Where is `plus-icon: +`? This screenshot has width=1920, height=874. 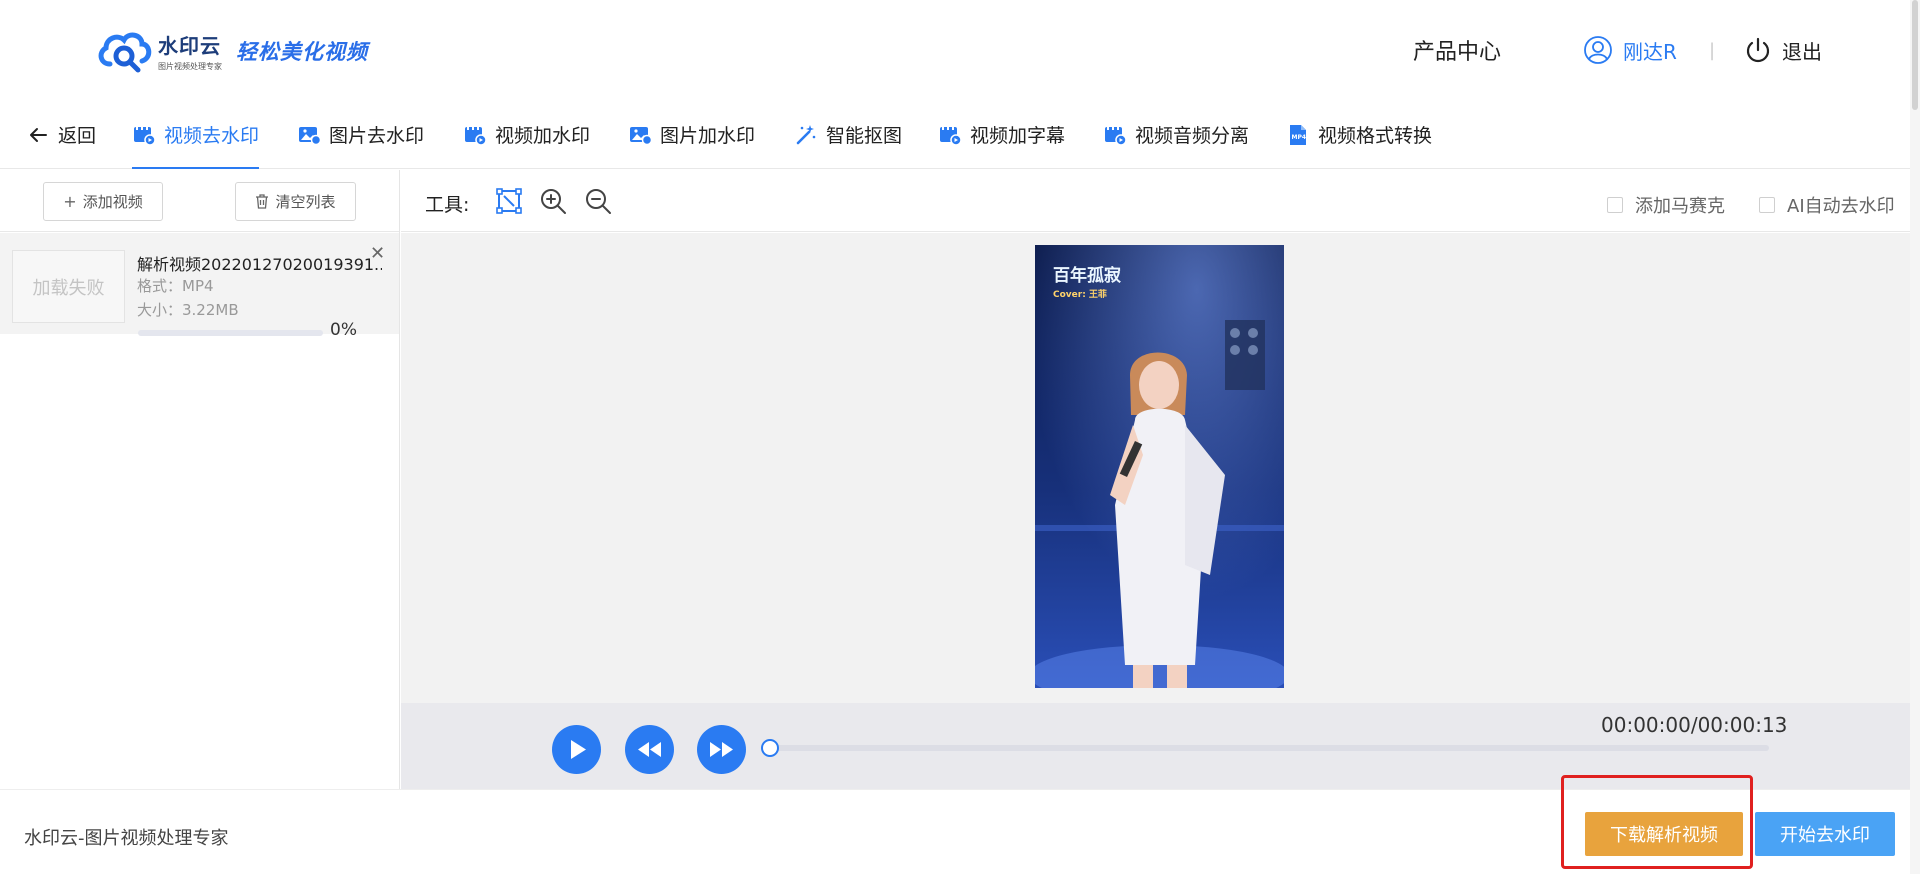 plus-icon: + is located at coordinates (70, 201).